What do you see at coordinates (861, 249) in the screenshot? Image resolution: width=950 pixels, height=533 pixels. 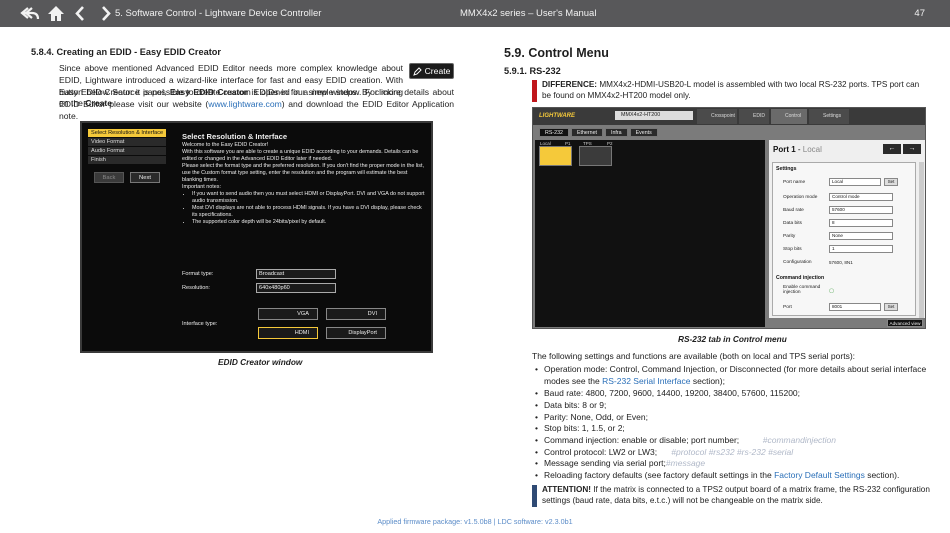 I see `stop-bits-select: 1` at bounding box center [861, 249].